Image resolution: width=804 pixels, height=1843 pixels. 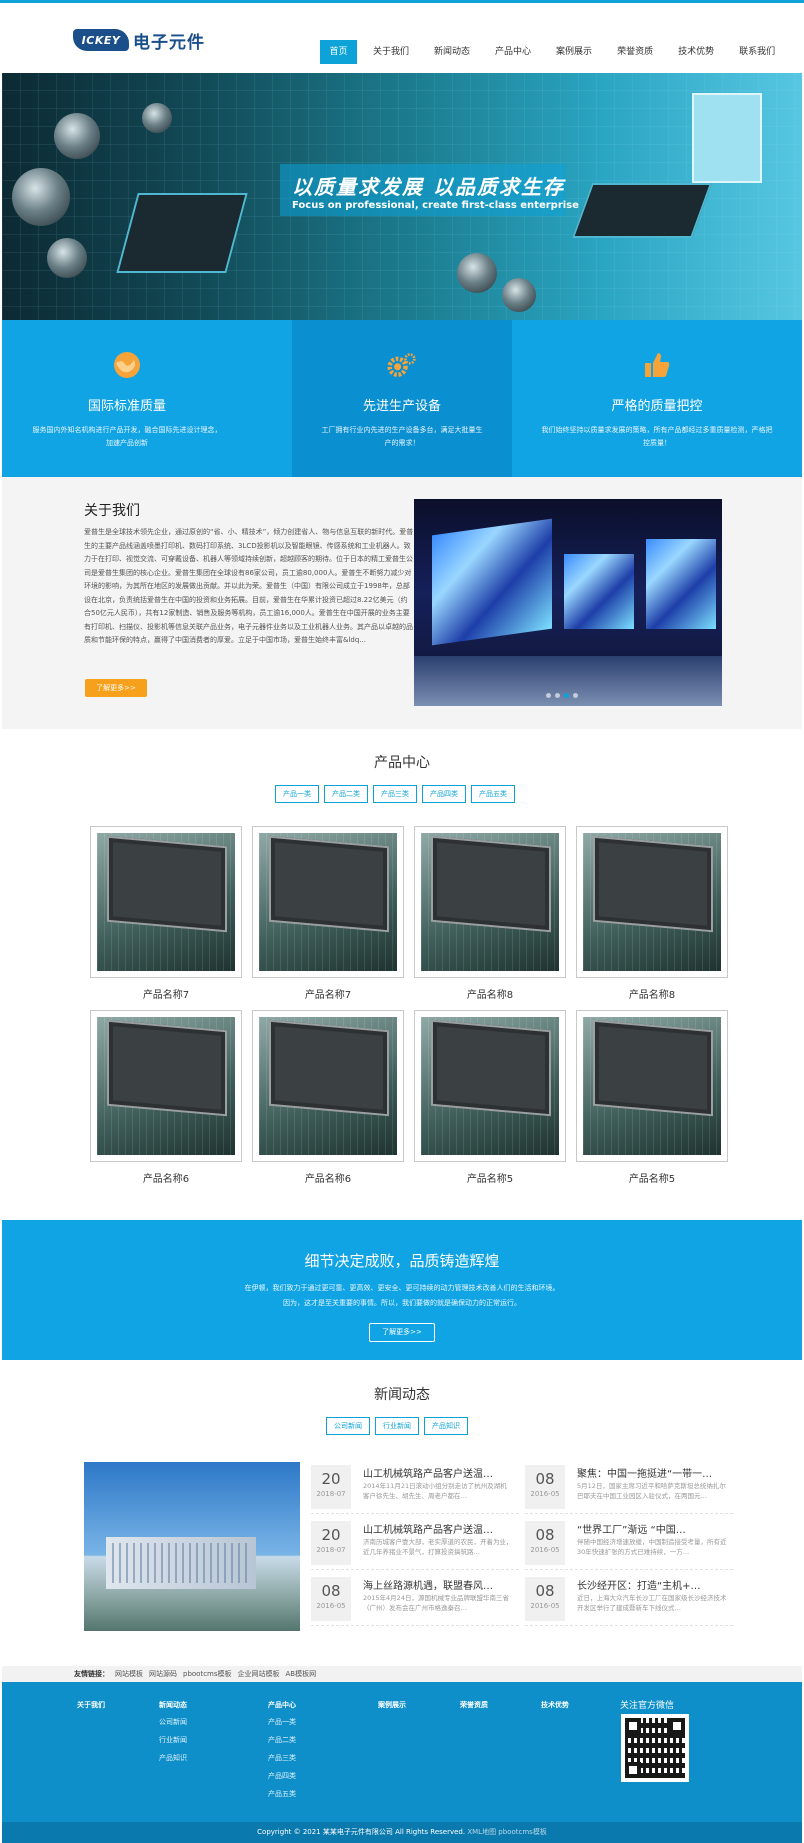 I want to click on footer-link: 产品五类, so click(x=282, y=1794).